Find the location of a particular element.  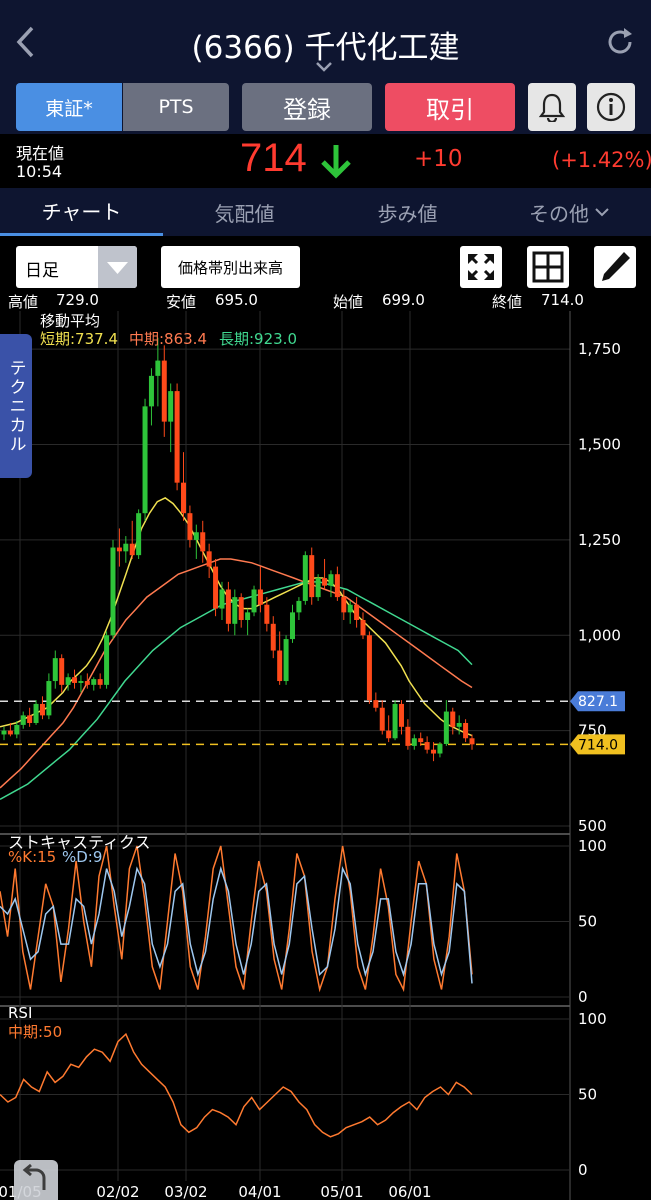

arrow-down-icon is located at coordinates (336, 162).